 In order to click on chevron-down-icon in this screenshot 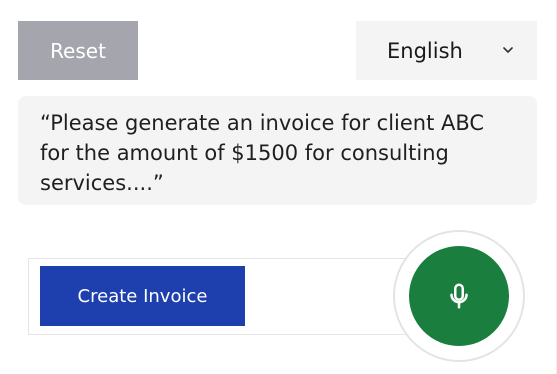, I will do `click(508, 50)`.